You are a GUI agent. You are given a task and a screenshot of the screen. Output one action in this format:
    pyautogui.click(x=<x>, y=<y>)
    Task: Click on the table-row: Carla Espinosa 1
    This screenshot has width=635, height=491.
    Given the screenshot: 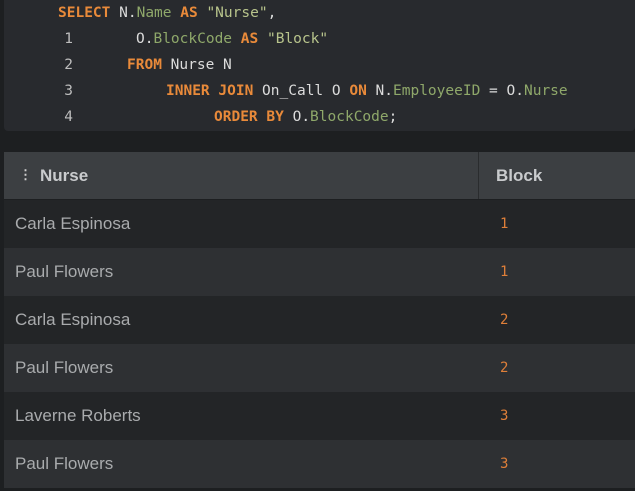 What is the action you would take?
    pyautogui.click(x=319, y=224)
    